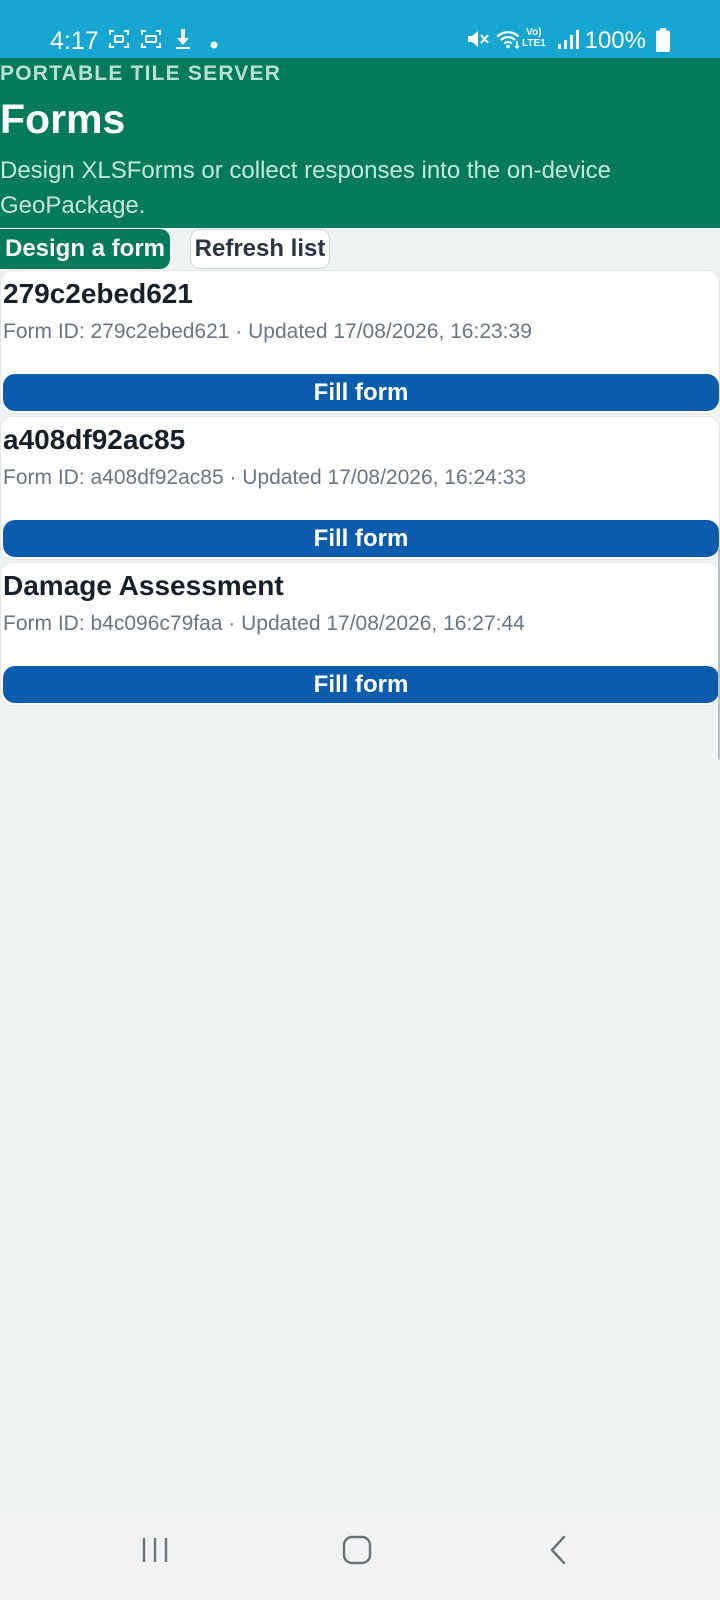 This screenshot has height=1600, width=720. What do you see at coordinates (509, 41) in the screenshot?
I see `wifi-icon` at bounding box center [509, 41].